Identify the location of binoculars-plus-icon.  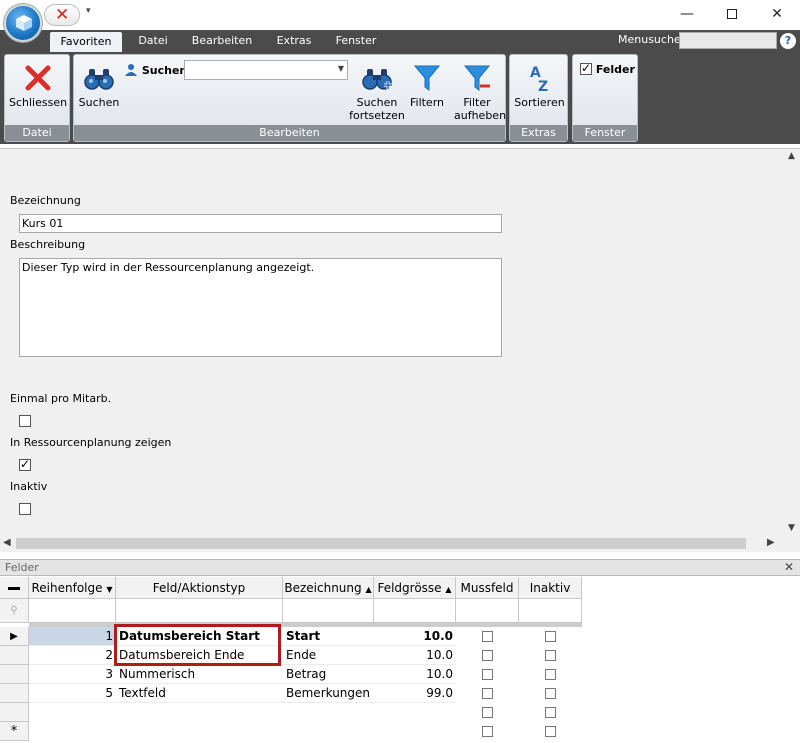
(377, 79).